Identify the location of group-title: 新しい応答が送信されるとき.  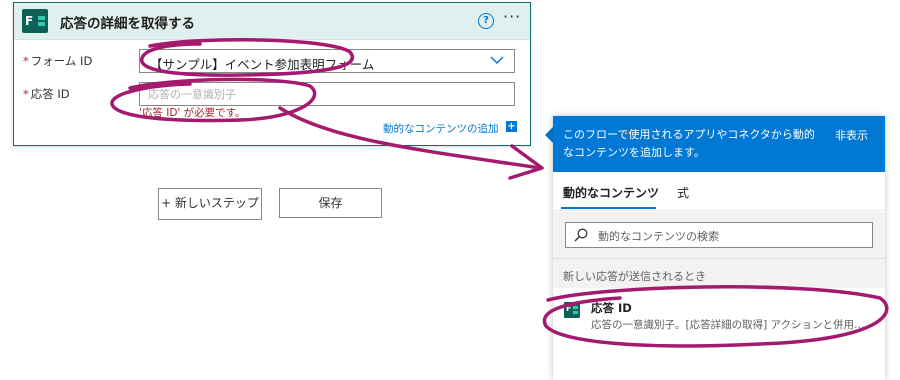
(634, 276).